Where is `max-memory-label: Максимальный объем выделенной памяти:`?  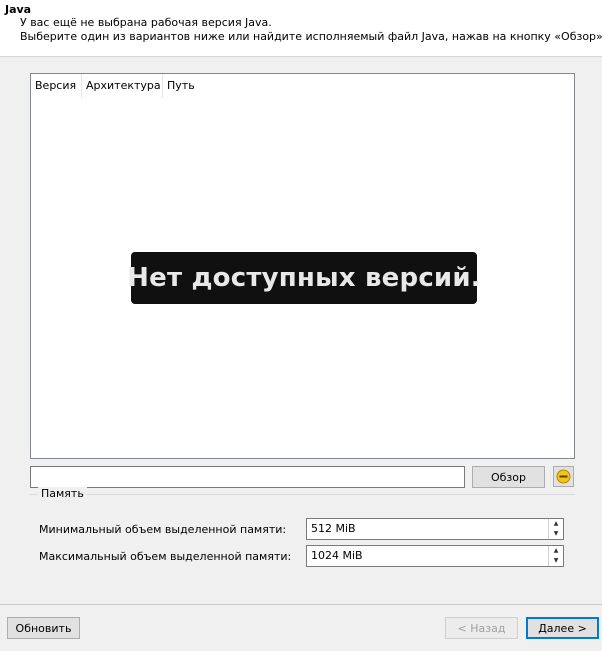 max-memory-label: Максимальный объем выделенной памяти: is located at coordinates (165, 556).